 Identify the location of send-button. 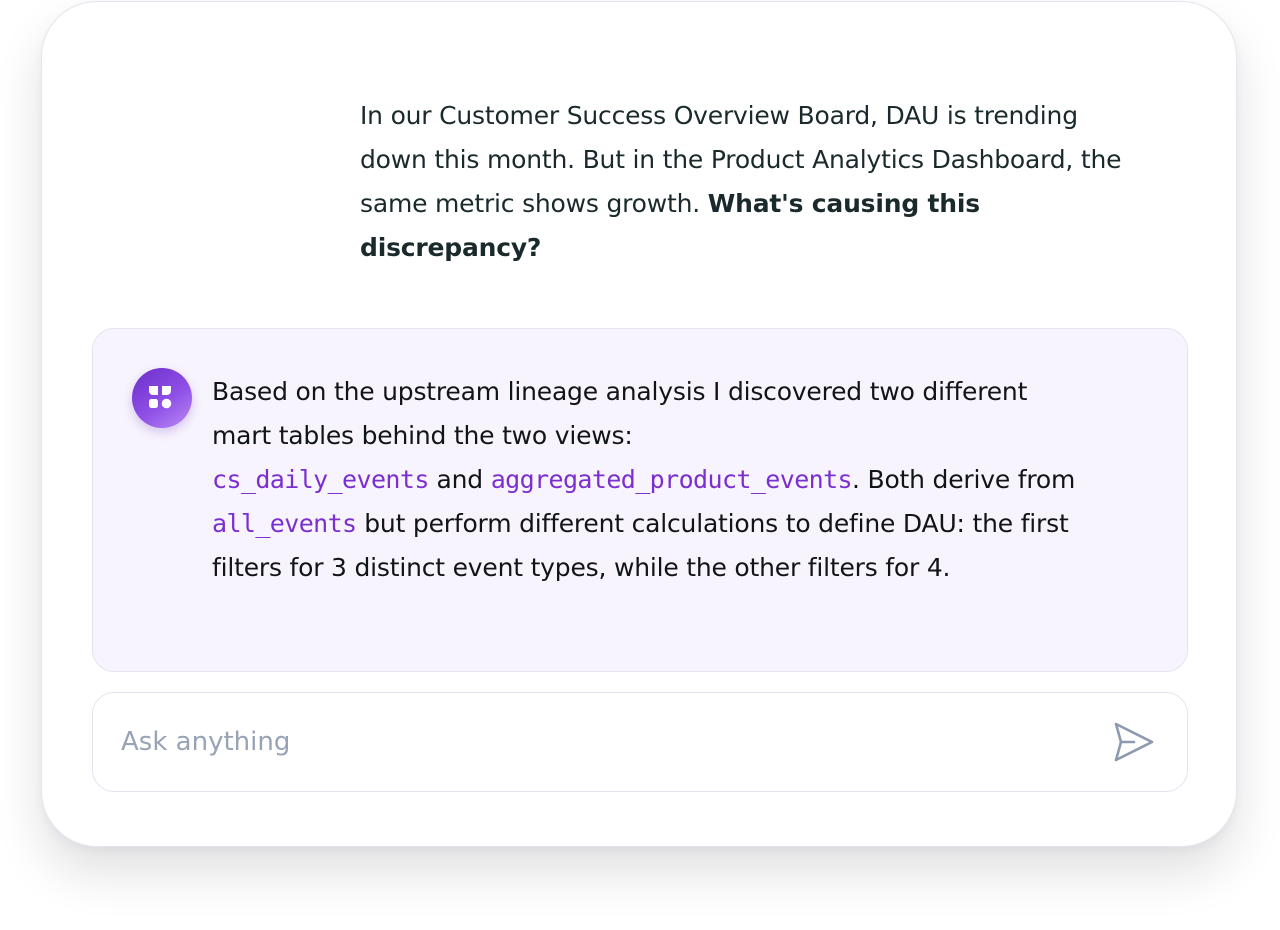
(1134, 742).